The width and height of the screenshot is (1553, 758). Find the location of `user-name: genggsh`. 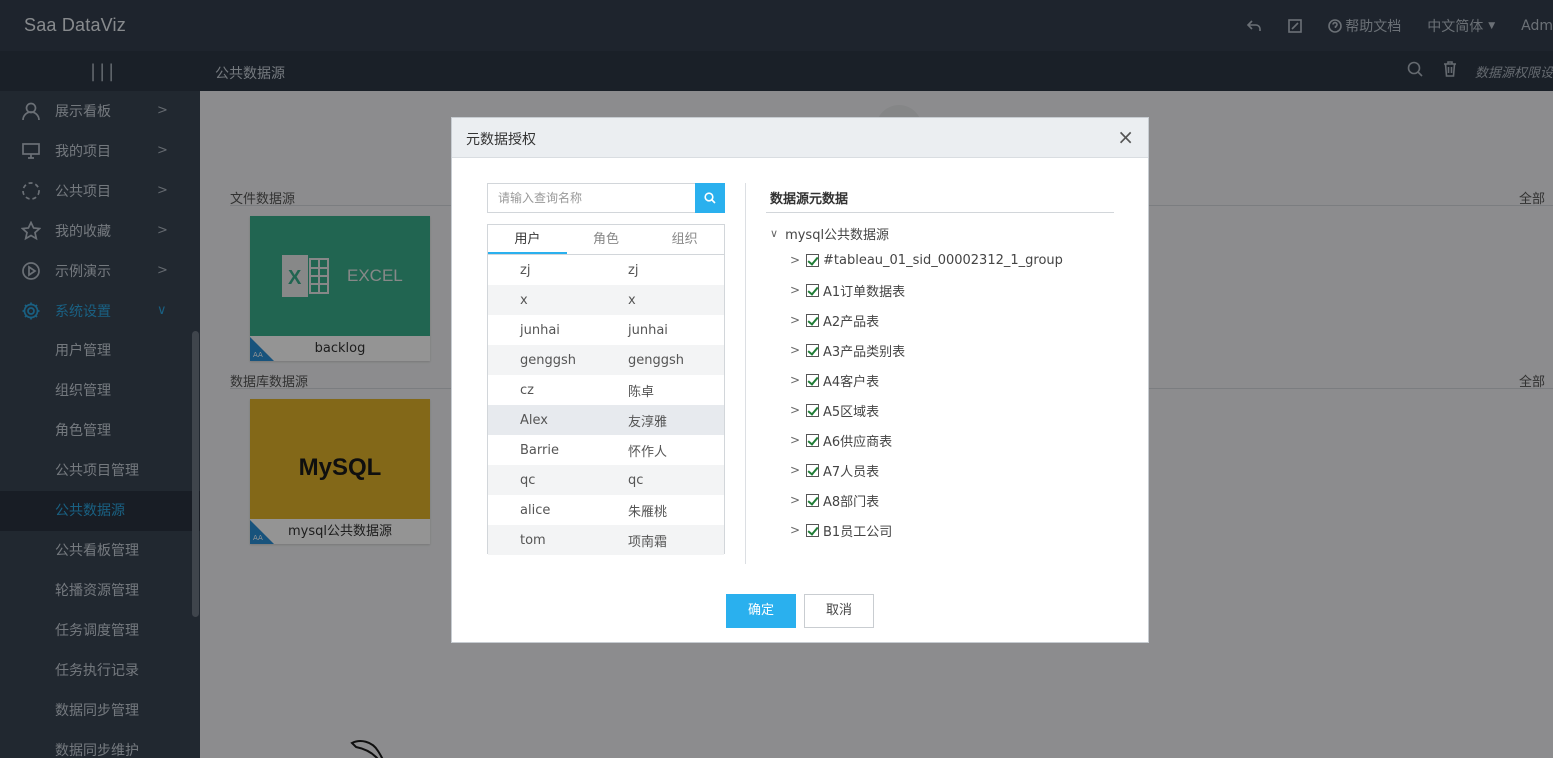

user-name: genggsh is located at coordinates (656, 360).